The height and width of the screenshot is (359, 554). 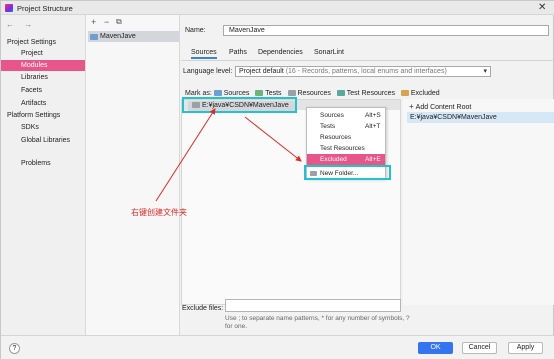 I want to click on help-icon: ?, so click(x=14, y=348).